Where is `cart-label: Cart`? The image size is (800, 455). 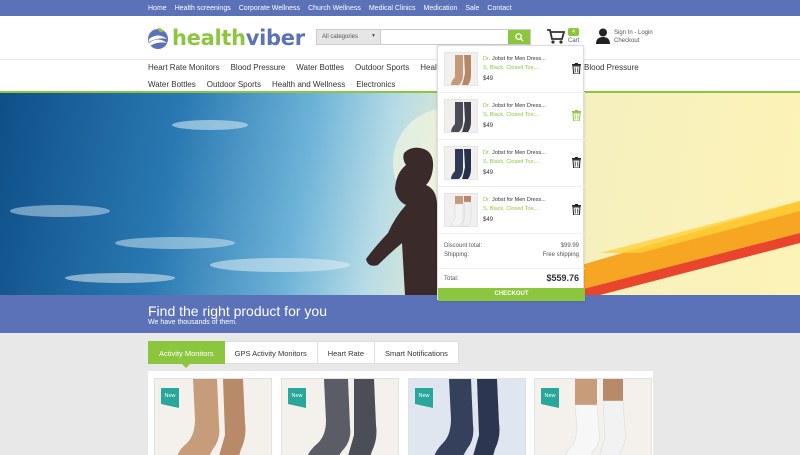 cart-label: Cart is located at coordinates (574, 41).